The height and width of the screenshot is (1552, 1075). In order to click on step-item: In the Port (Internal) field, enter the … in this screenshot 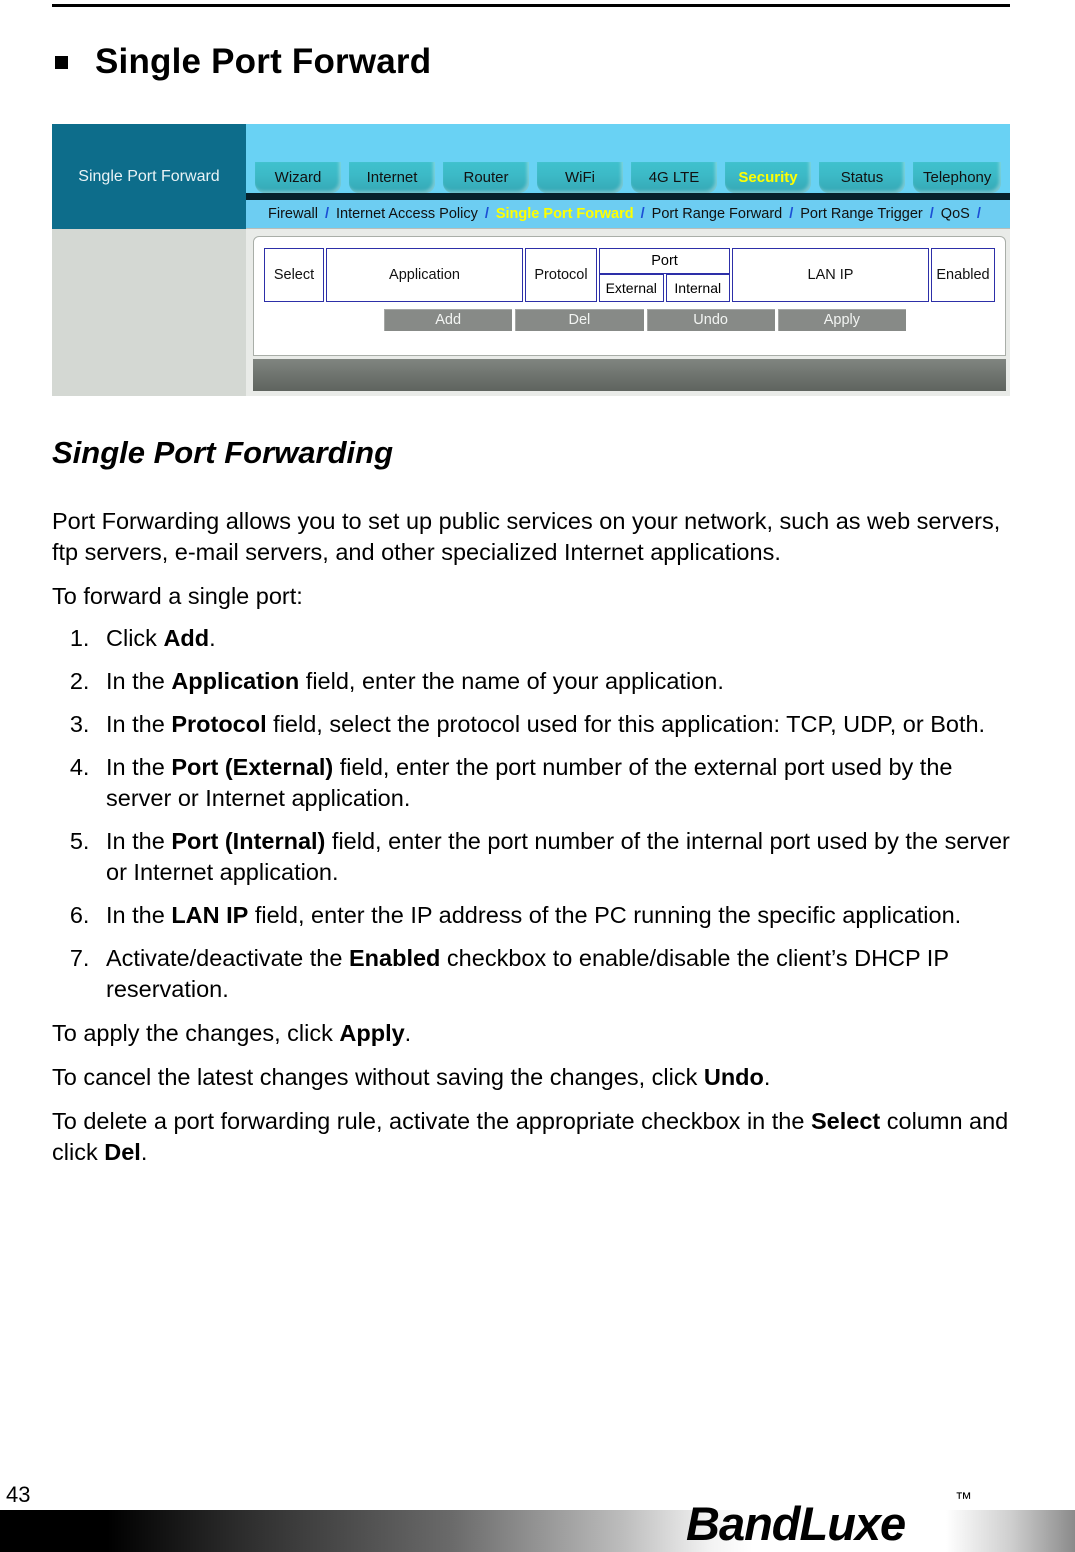, I will do `click(558, 857)`.